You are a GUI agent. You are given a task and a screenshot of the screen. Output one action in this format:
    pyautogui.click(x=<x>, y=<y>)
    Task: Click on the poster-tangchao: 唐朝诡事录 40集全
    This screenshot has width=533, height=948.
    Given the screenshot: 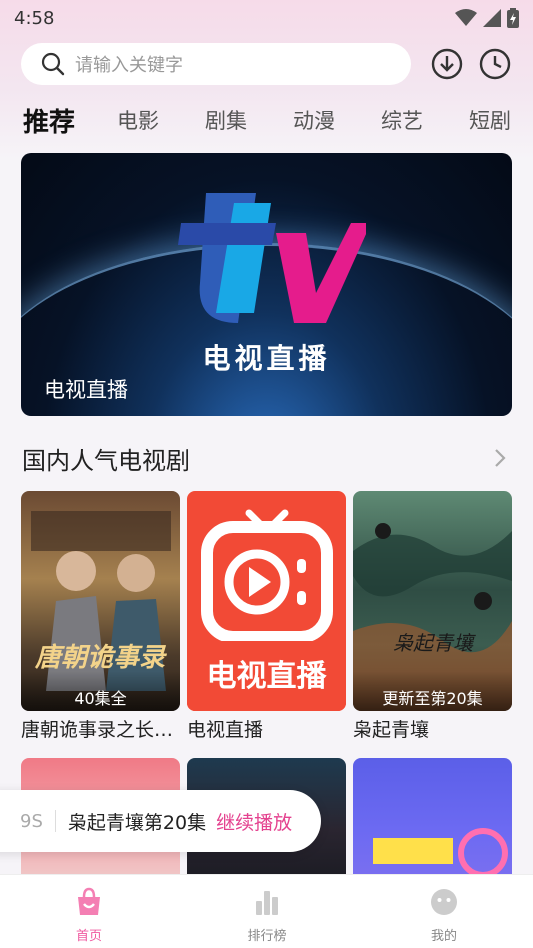 What is the action you would take?
    pyautogui.click(x=100, y=601)
    